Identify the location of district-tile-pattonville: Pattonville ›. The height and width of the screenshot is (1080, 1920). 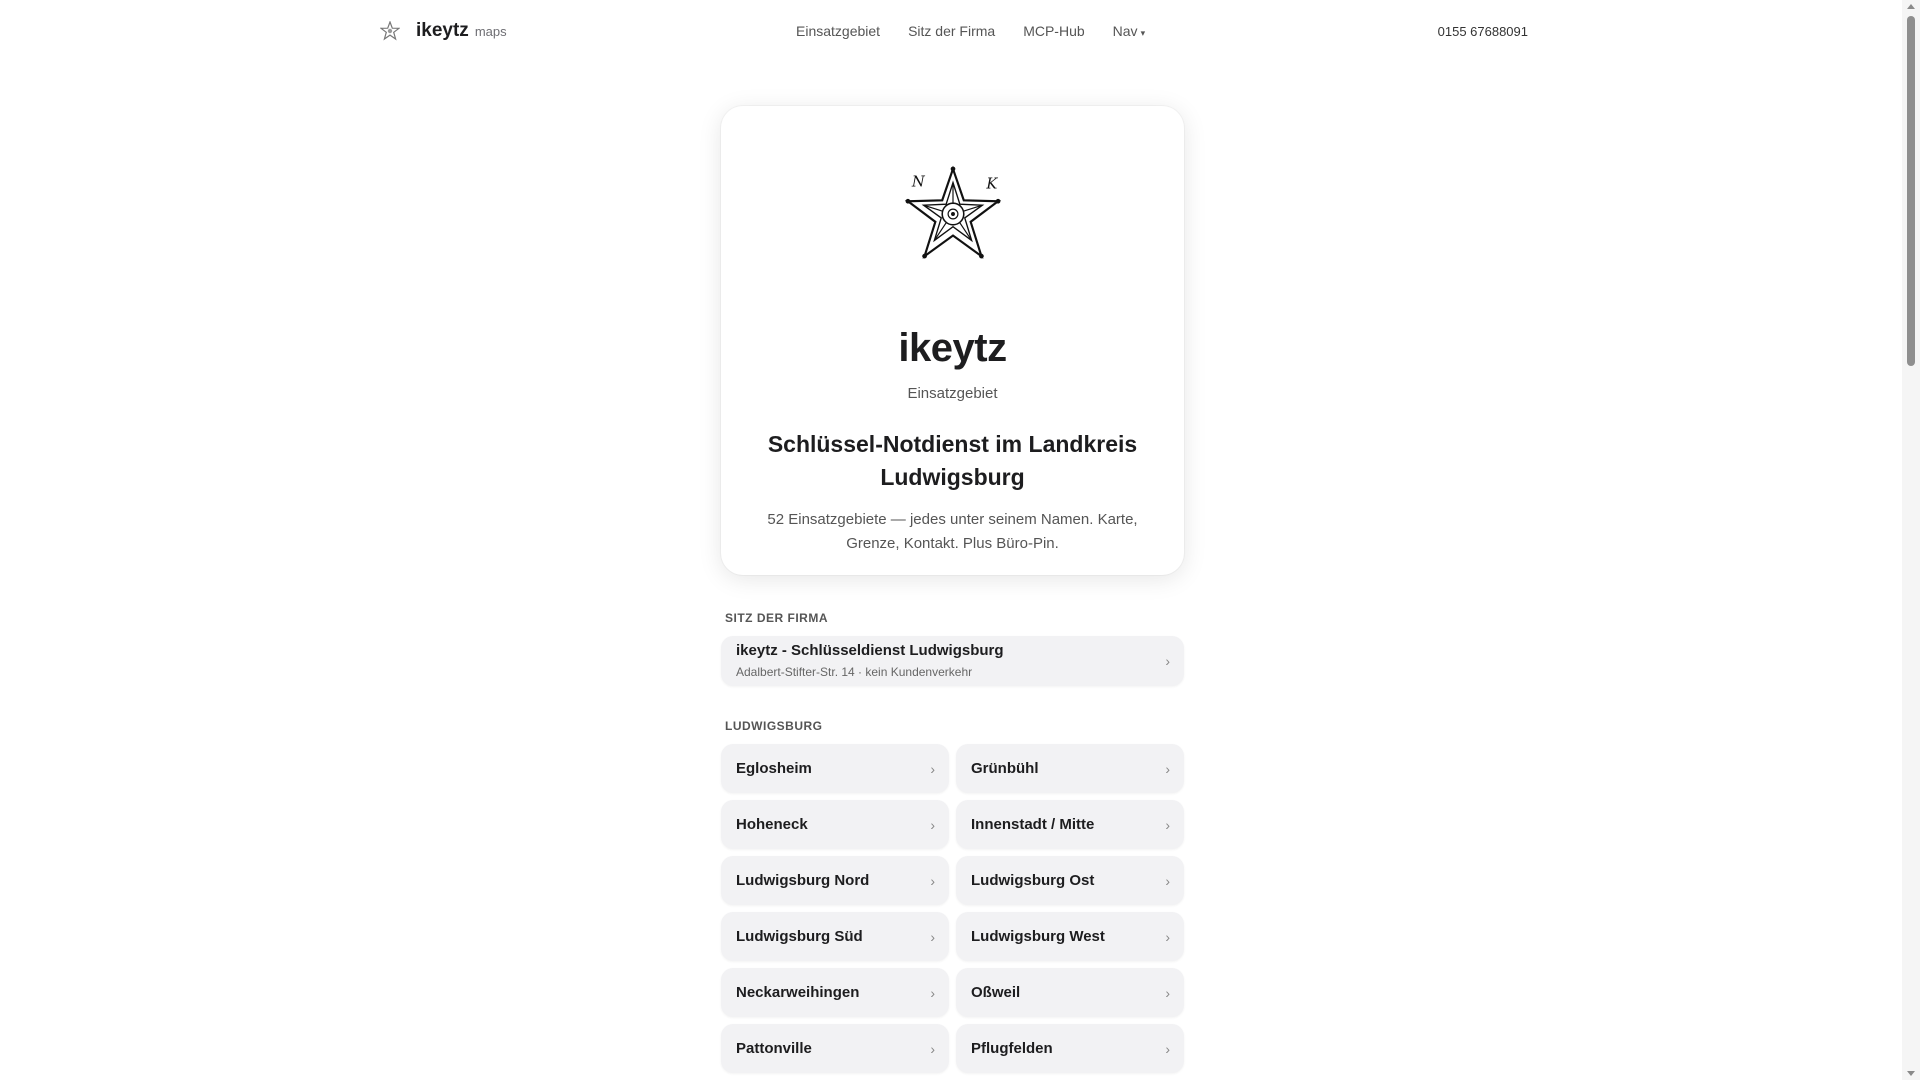
(835, 1048).